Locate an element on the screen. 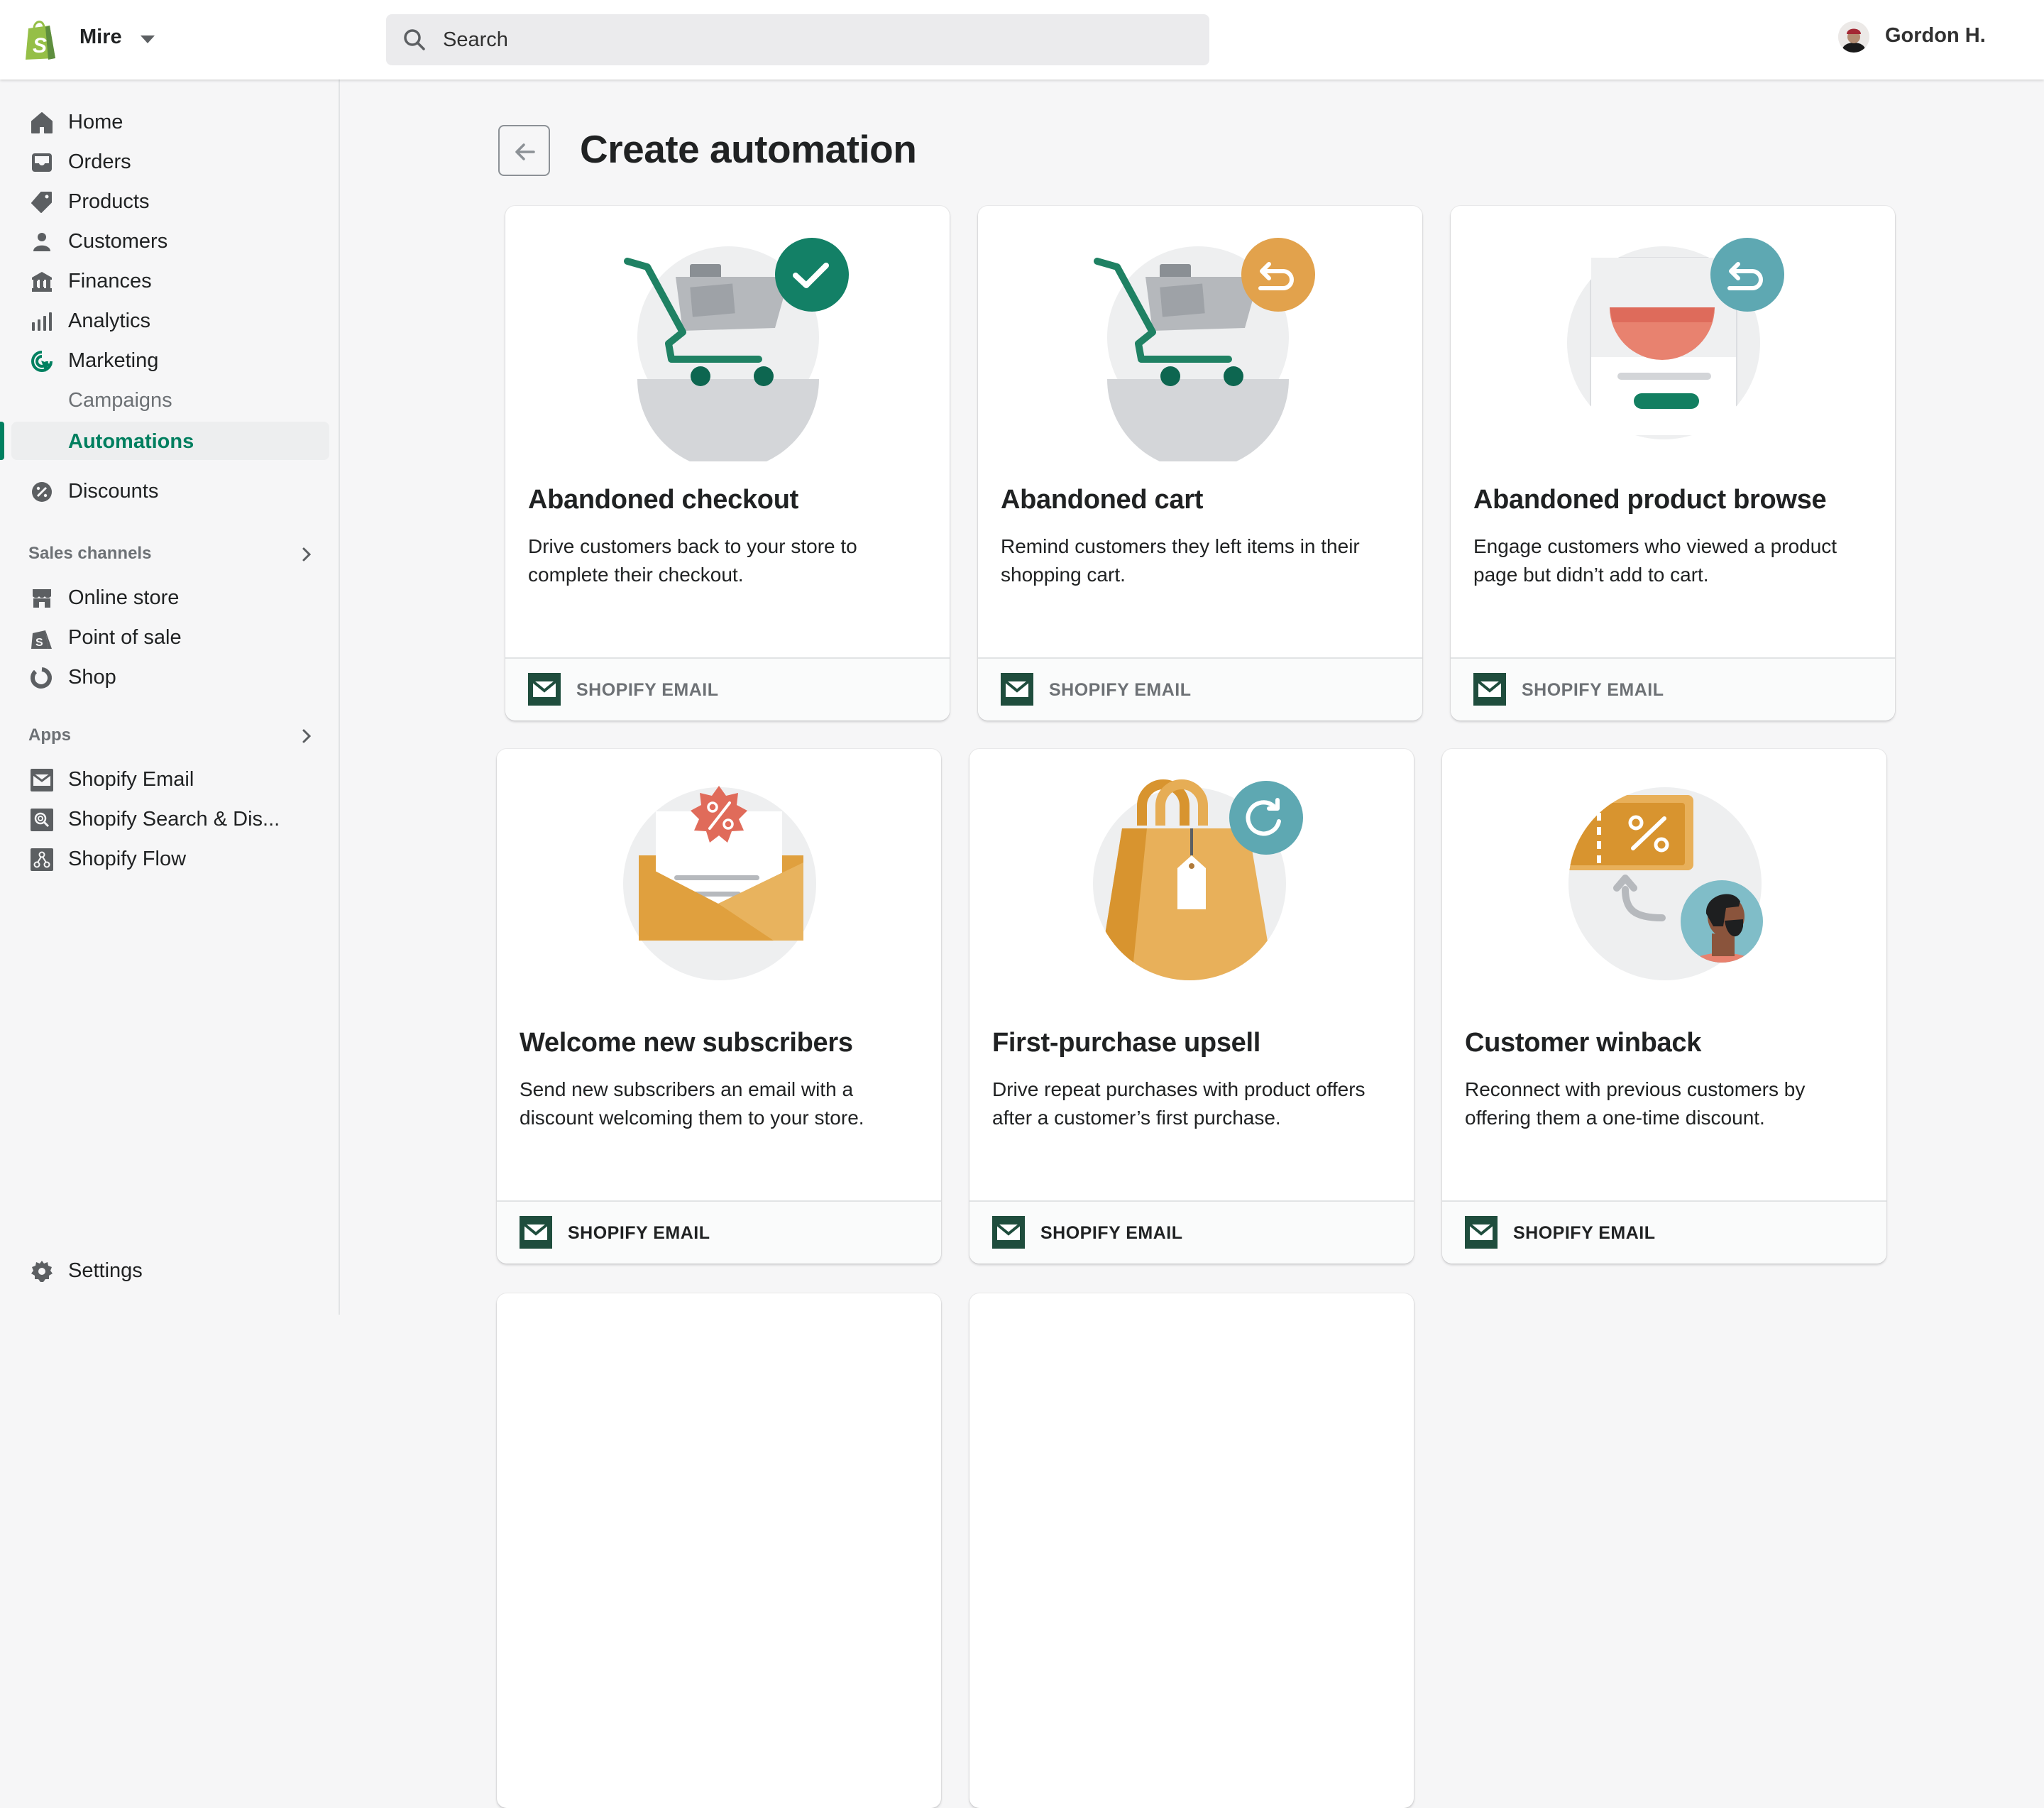 The width and height of the screenshot is (2044, 1808). sidebar-item-orders: Orders is located at coordinates (170, 161).